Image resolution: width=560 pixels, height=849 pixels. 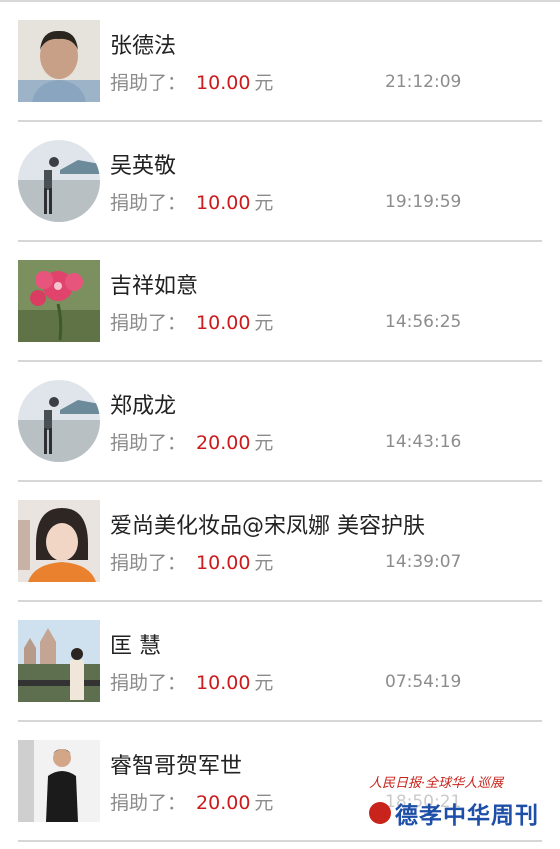 I want to click on donor-name: 爱尚美化妆品@宋凤娜 美容护肤, so click(x=267, y=526).